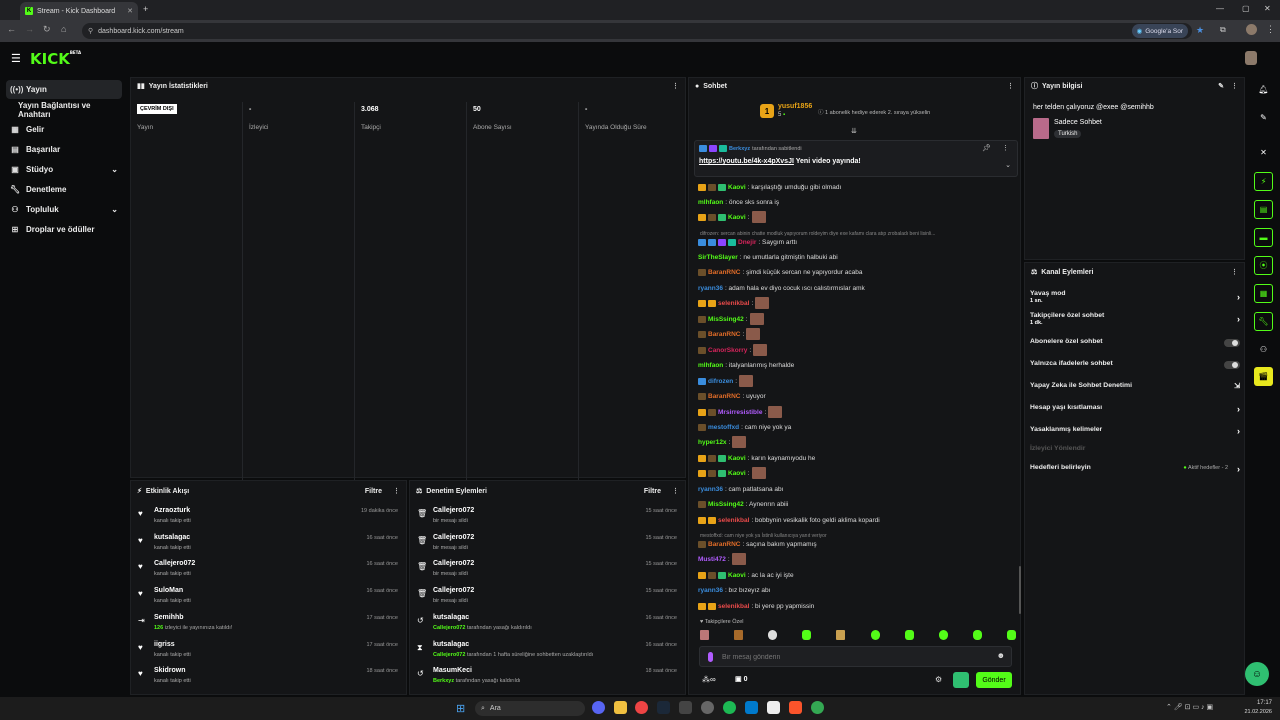 Image resolution: width=1280 pixels, height=720 pixels. I want to click on activity-row: ♥ kutsalagac kanalı takip etti 16 saat önce, so click(268, 545).